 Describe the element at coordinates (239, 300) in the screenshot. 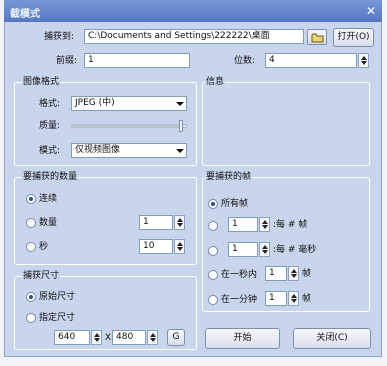

I see `per-minute-label: 在一分钟` at that location.